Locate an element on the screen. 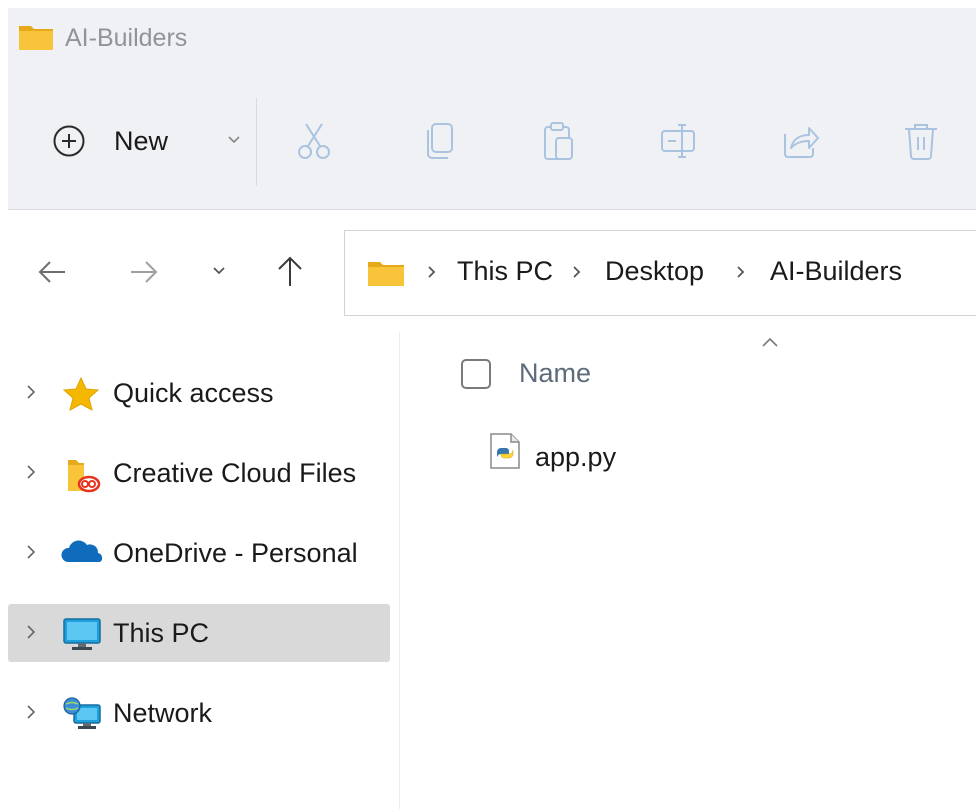 The width and height of the screenshot is (976, 809). nav-label: OneDrive - Personal is located at coordinates (235, 553).